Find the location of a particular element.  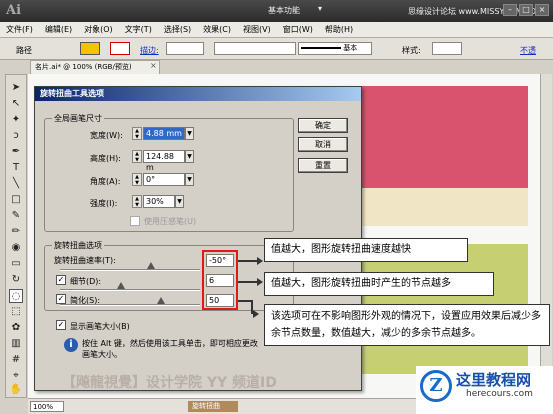

menu-view: 视图(V) is located at coordinates (257, 29).